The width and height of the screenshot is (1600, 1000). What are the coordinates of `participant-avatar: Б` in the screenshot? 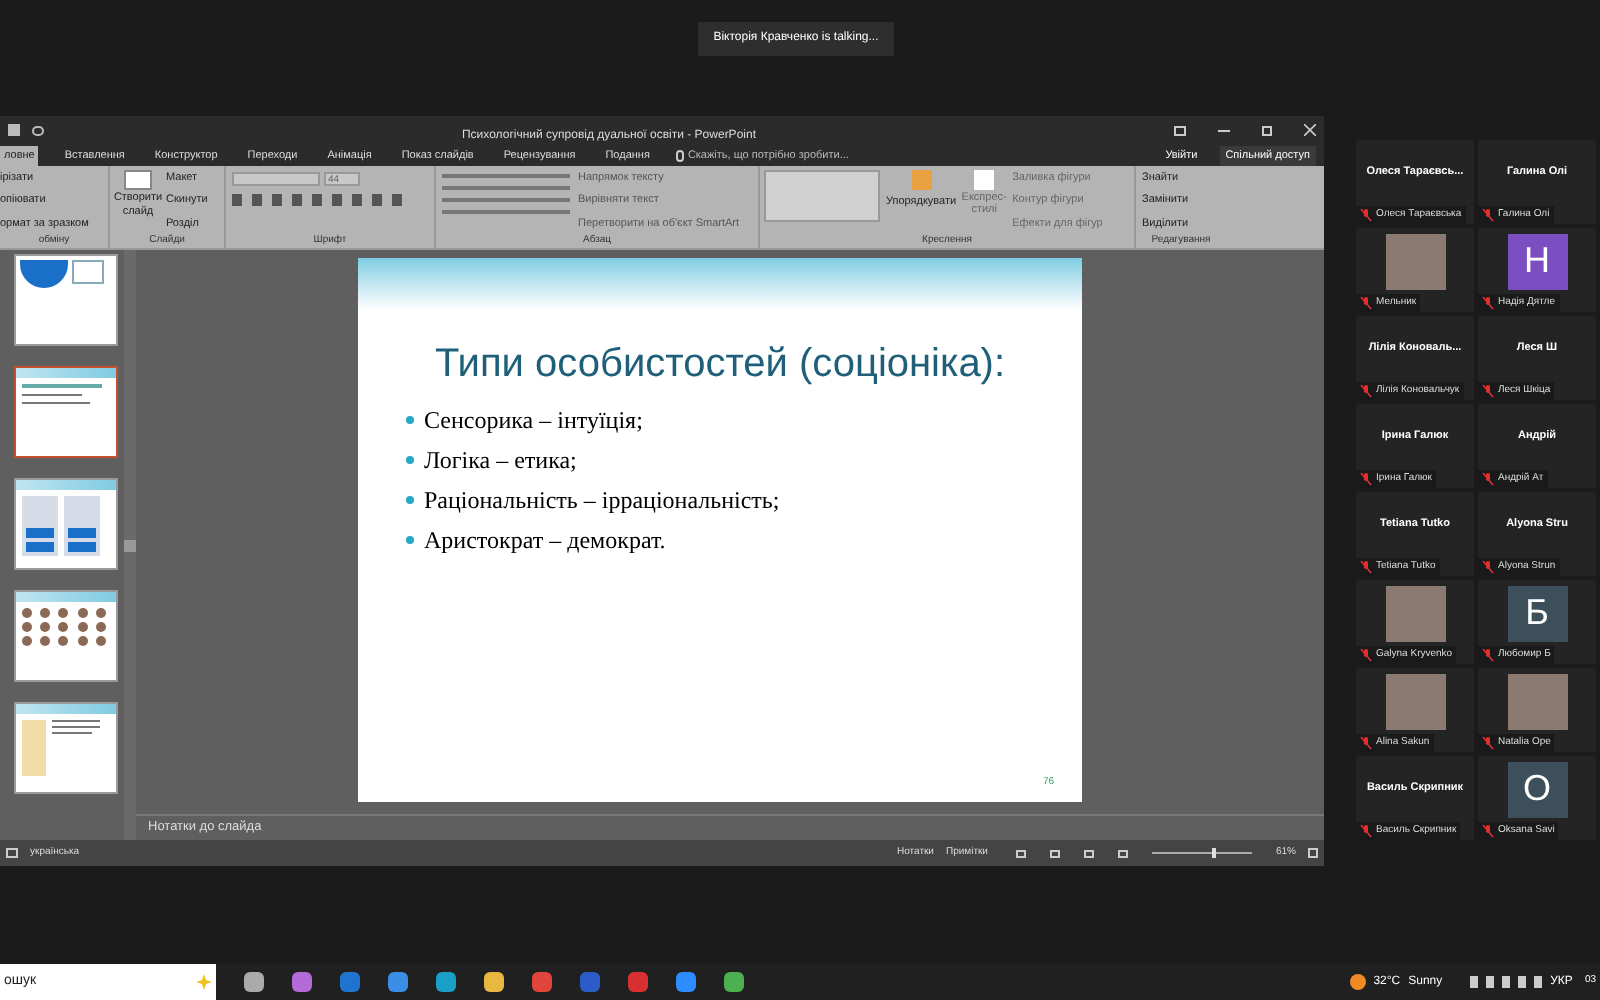 It's located at (1537, 613).